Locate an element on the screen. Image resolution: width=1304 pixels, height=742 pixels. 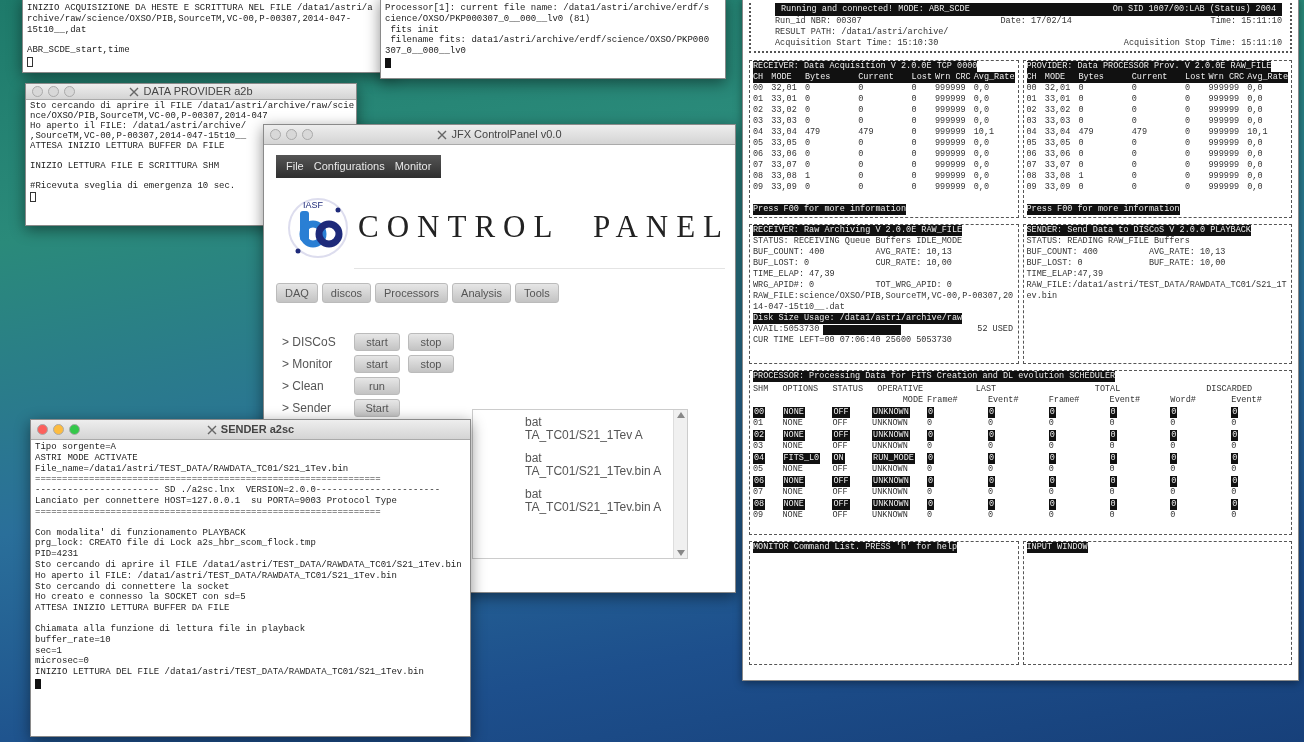
menu-item: Monitor is located at coordinates (413, 166).